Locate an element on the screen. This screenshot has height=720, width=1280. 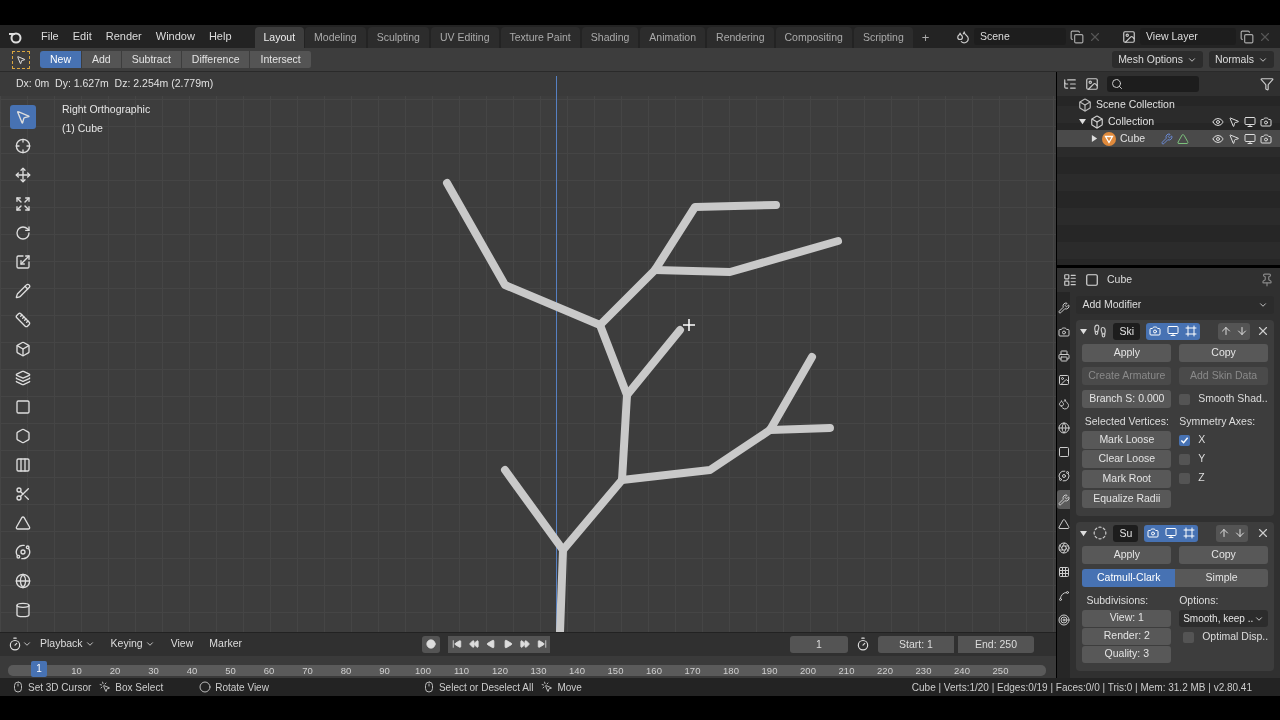
timeline-menu: Marker is located at coordinates (225, 644).